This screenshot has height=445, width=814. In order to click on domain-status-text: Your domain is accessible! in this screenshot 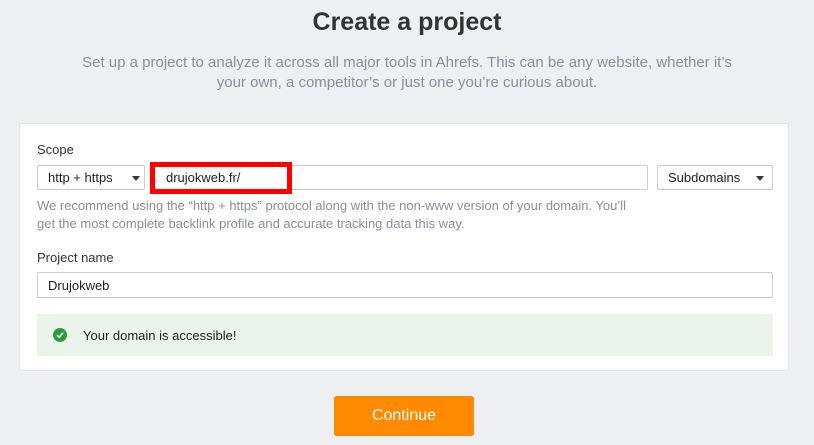, I will do `click(160, 335)`.